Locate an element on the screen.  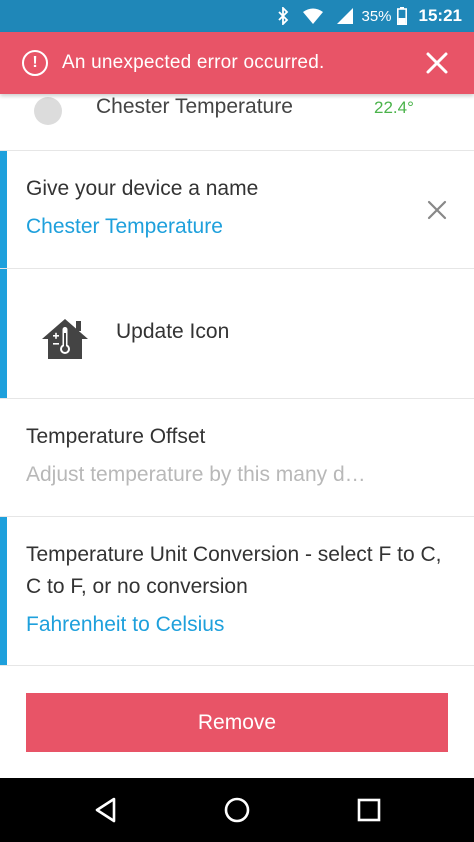
device-row: Chester Temperature 22.4° is located at coordinates (237, 122).